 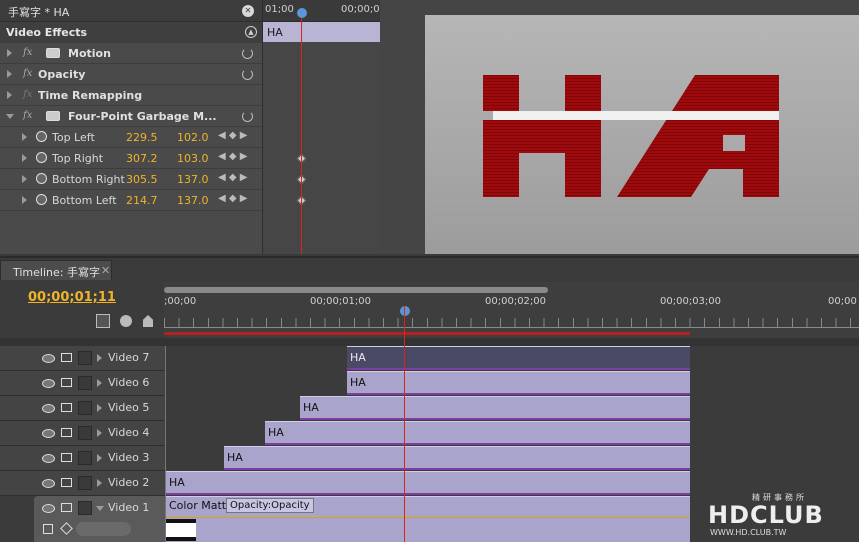 I want to click on effect-row-opacity: fx Opacity, so click(x=131, y=74).